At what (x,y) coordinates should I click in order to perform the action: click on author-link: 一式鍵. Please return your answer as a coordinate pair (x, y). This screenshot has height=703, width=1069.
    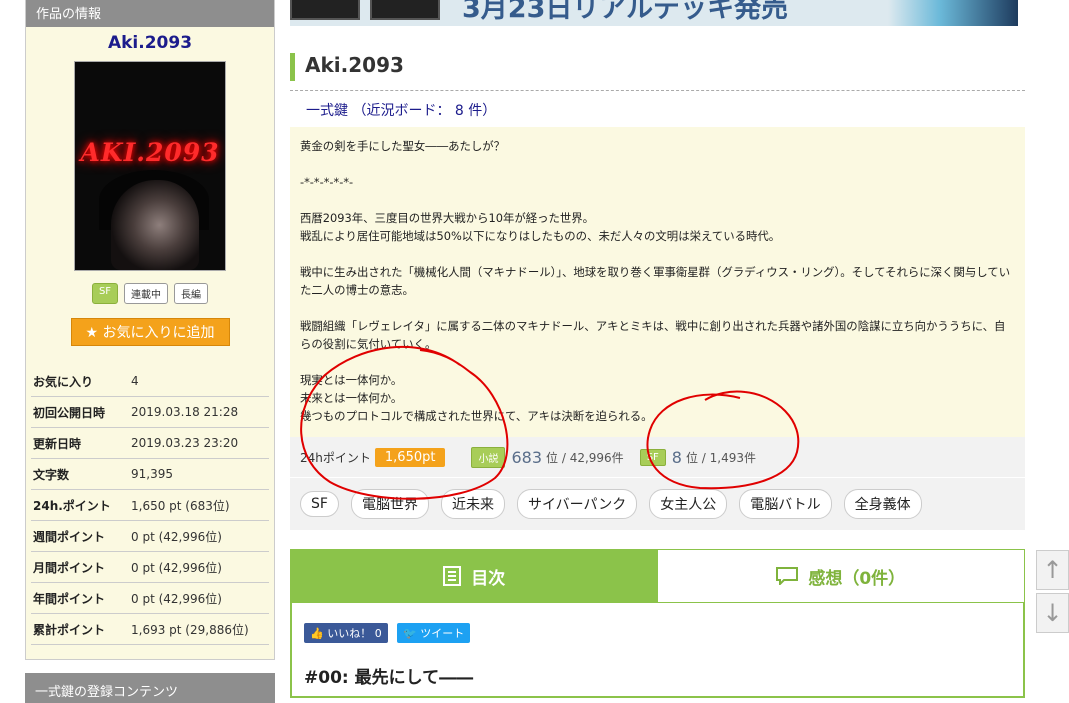
    Looking at the image, I should click on (327, 111).